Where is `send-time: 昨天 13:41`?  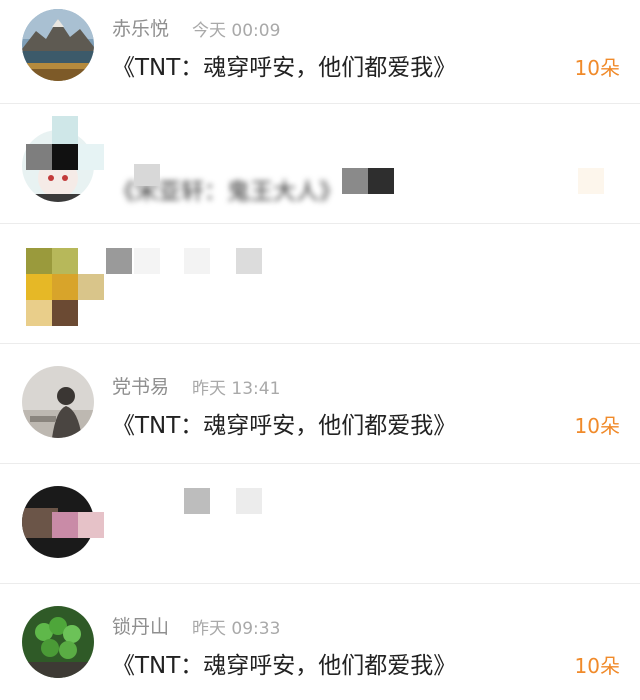 send-time: 昨天 13:41 is located at coordinates (236, 389).